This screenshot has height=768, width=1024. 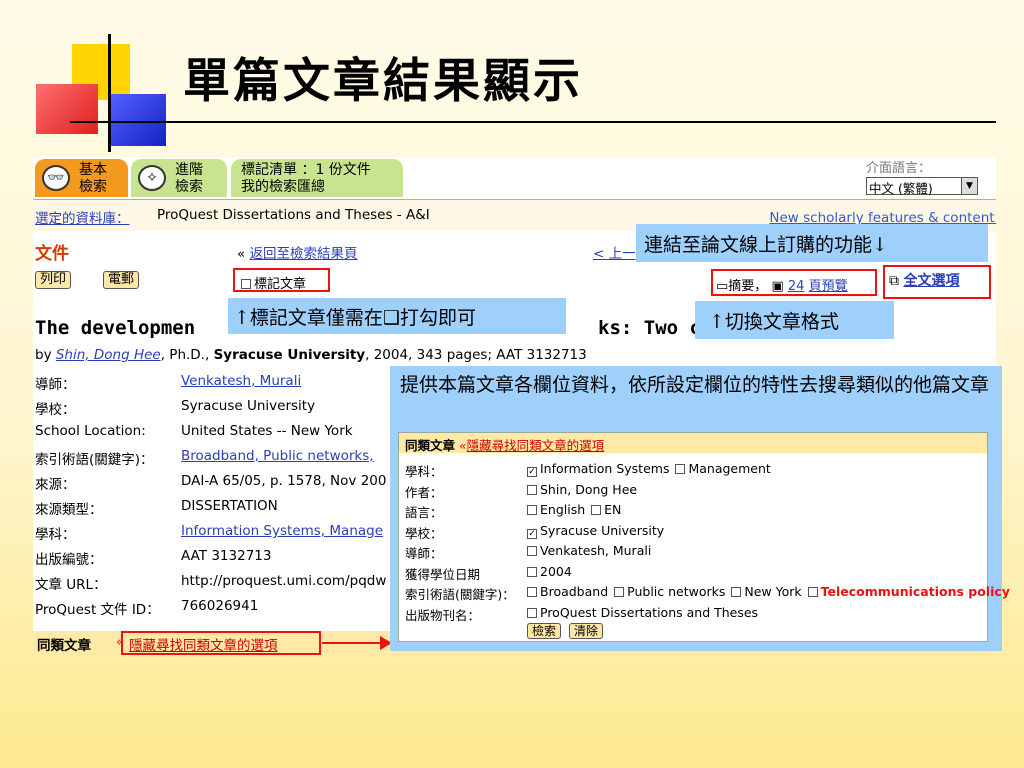 I want to click on panel-field-options: Venkatesh, Murali, so click(x=592, y=550).